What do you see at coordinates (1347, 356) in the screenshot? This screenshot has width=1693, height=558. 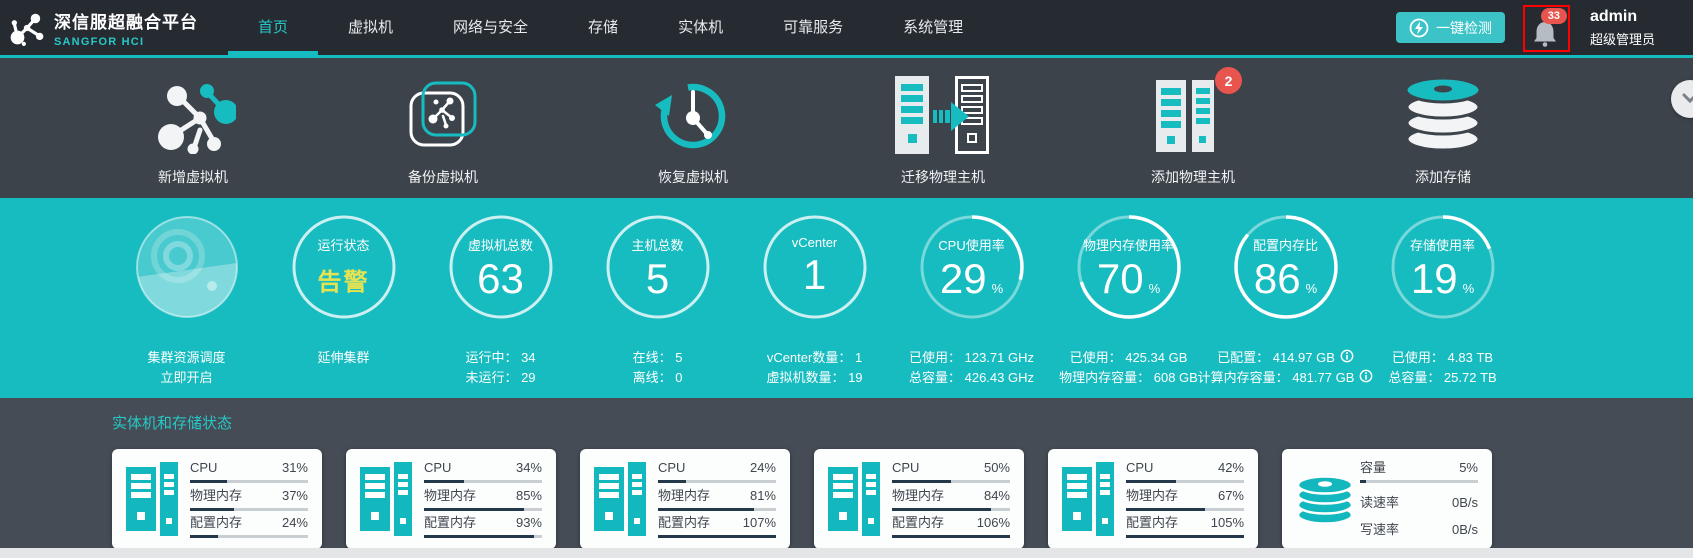 I see `info-icon` at bounding box center [1347, 356].